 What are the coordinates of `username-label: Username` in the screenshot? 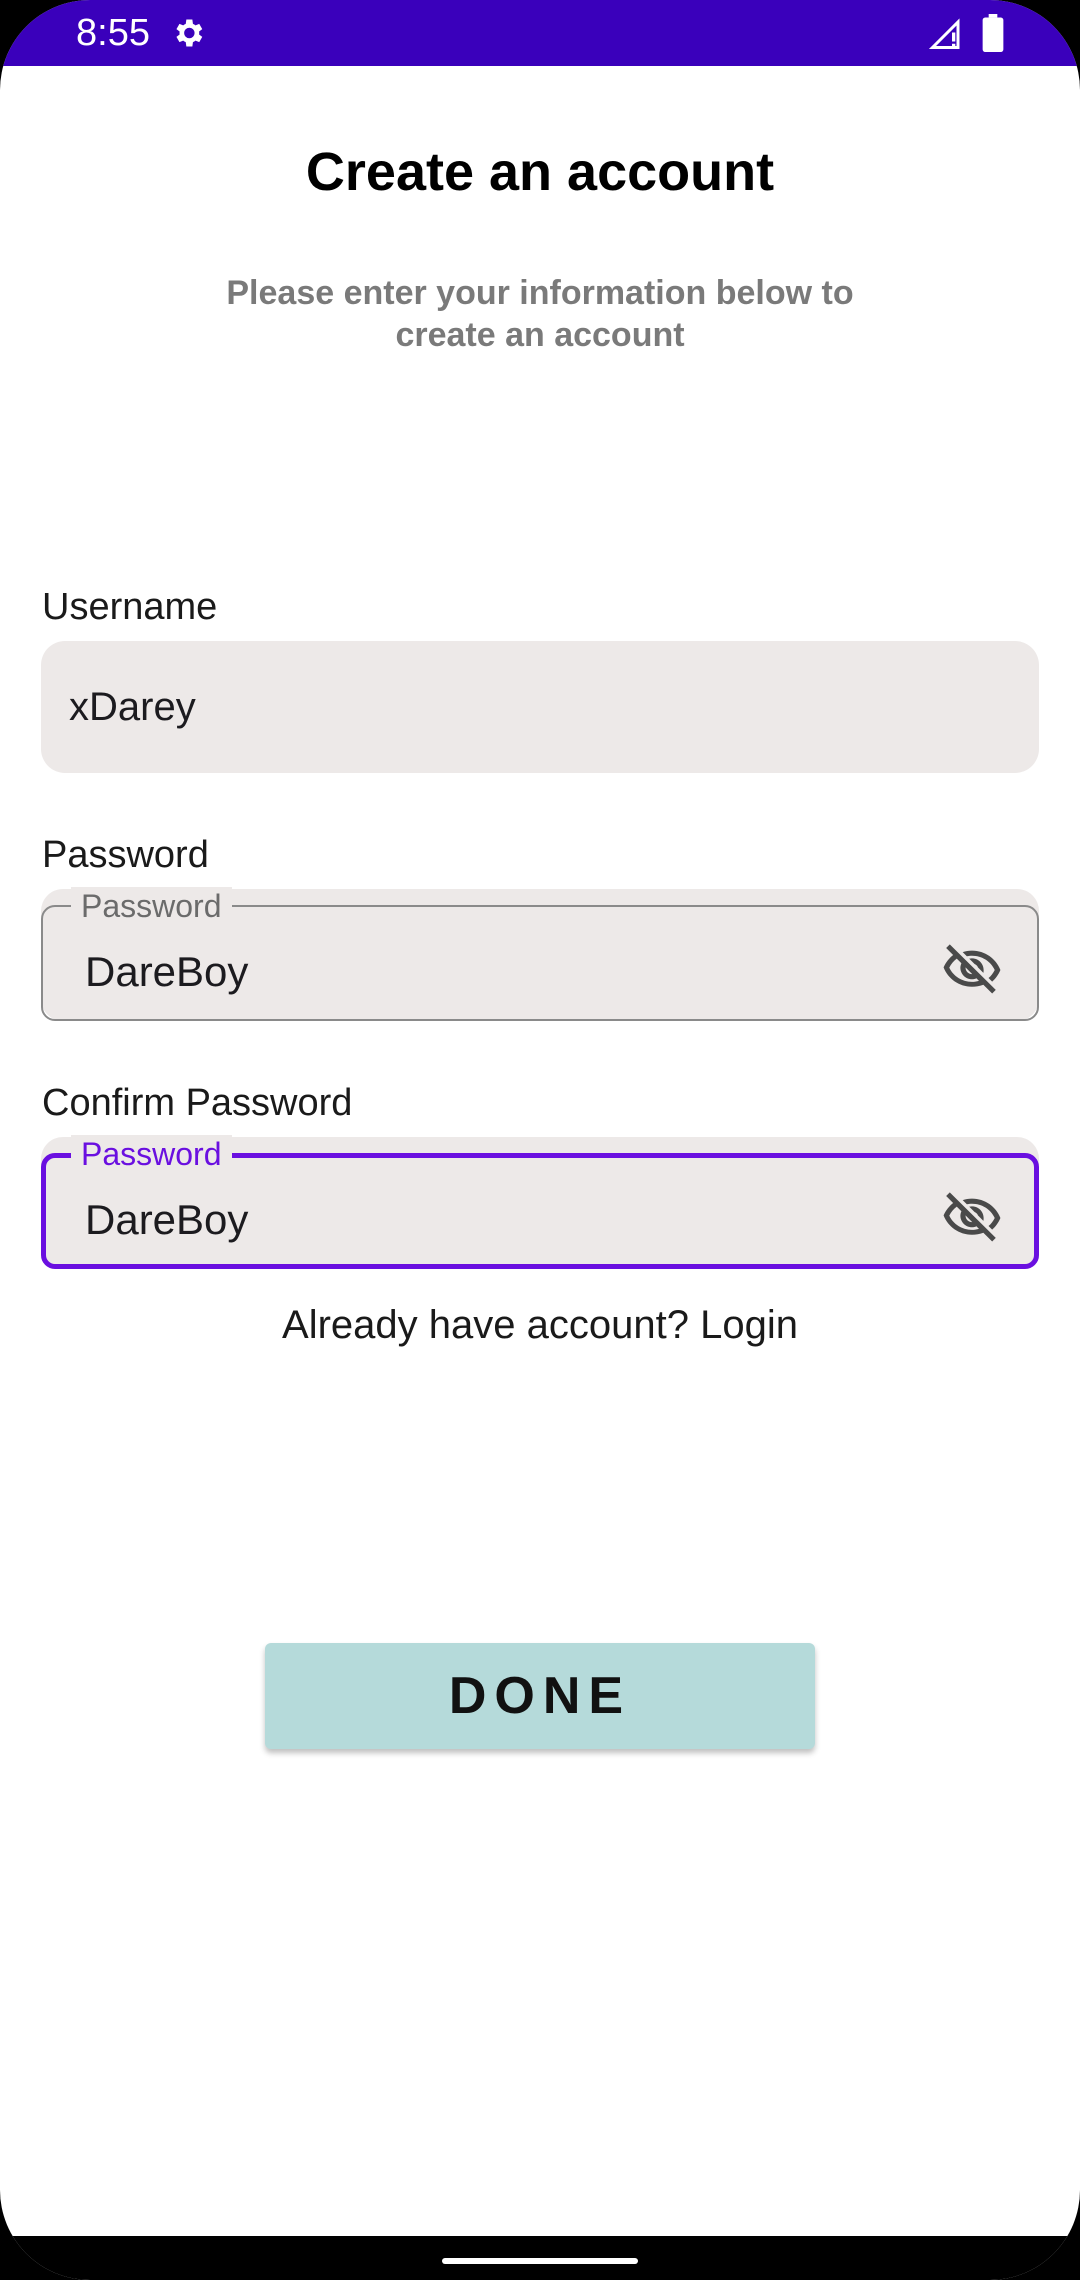 It's located at (130, 607).